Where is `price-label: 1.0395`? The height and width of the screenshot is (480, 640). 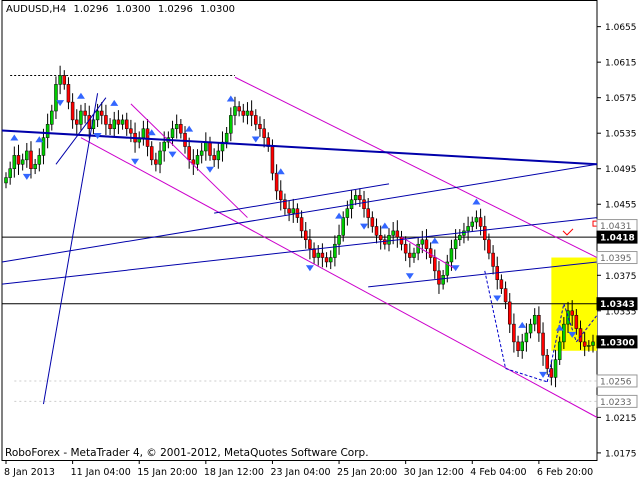
price-label: 1.0395 is located at coordinates (616, 259).